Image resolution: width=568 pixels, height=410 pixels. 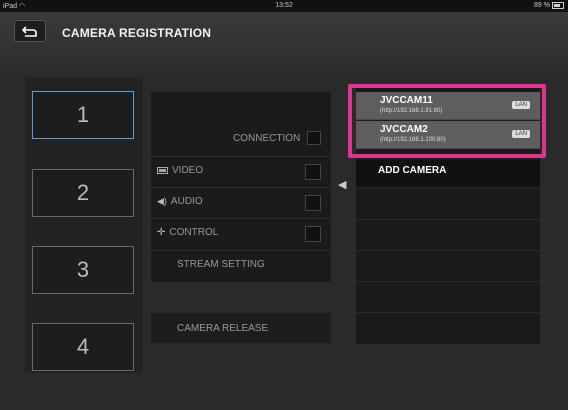 What do you see at coordinates (221, 264) in the screenshot?
I see `stream-setting-label: STREAM SETTING` at bounding box center [221, 264].